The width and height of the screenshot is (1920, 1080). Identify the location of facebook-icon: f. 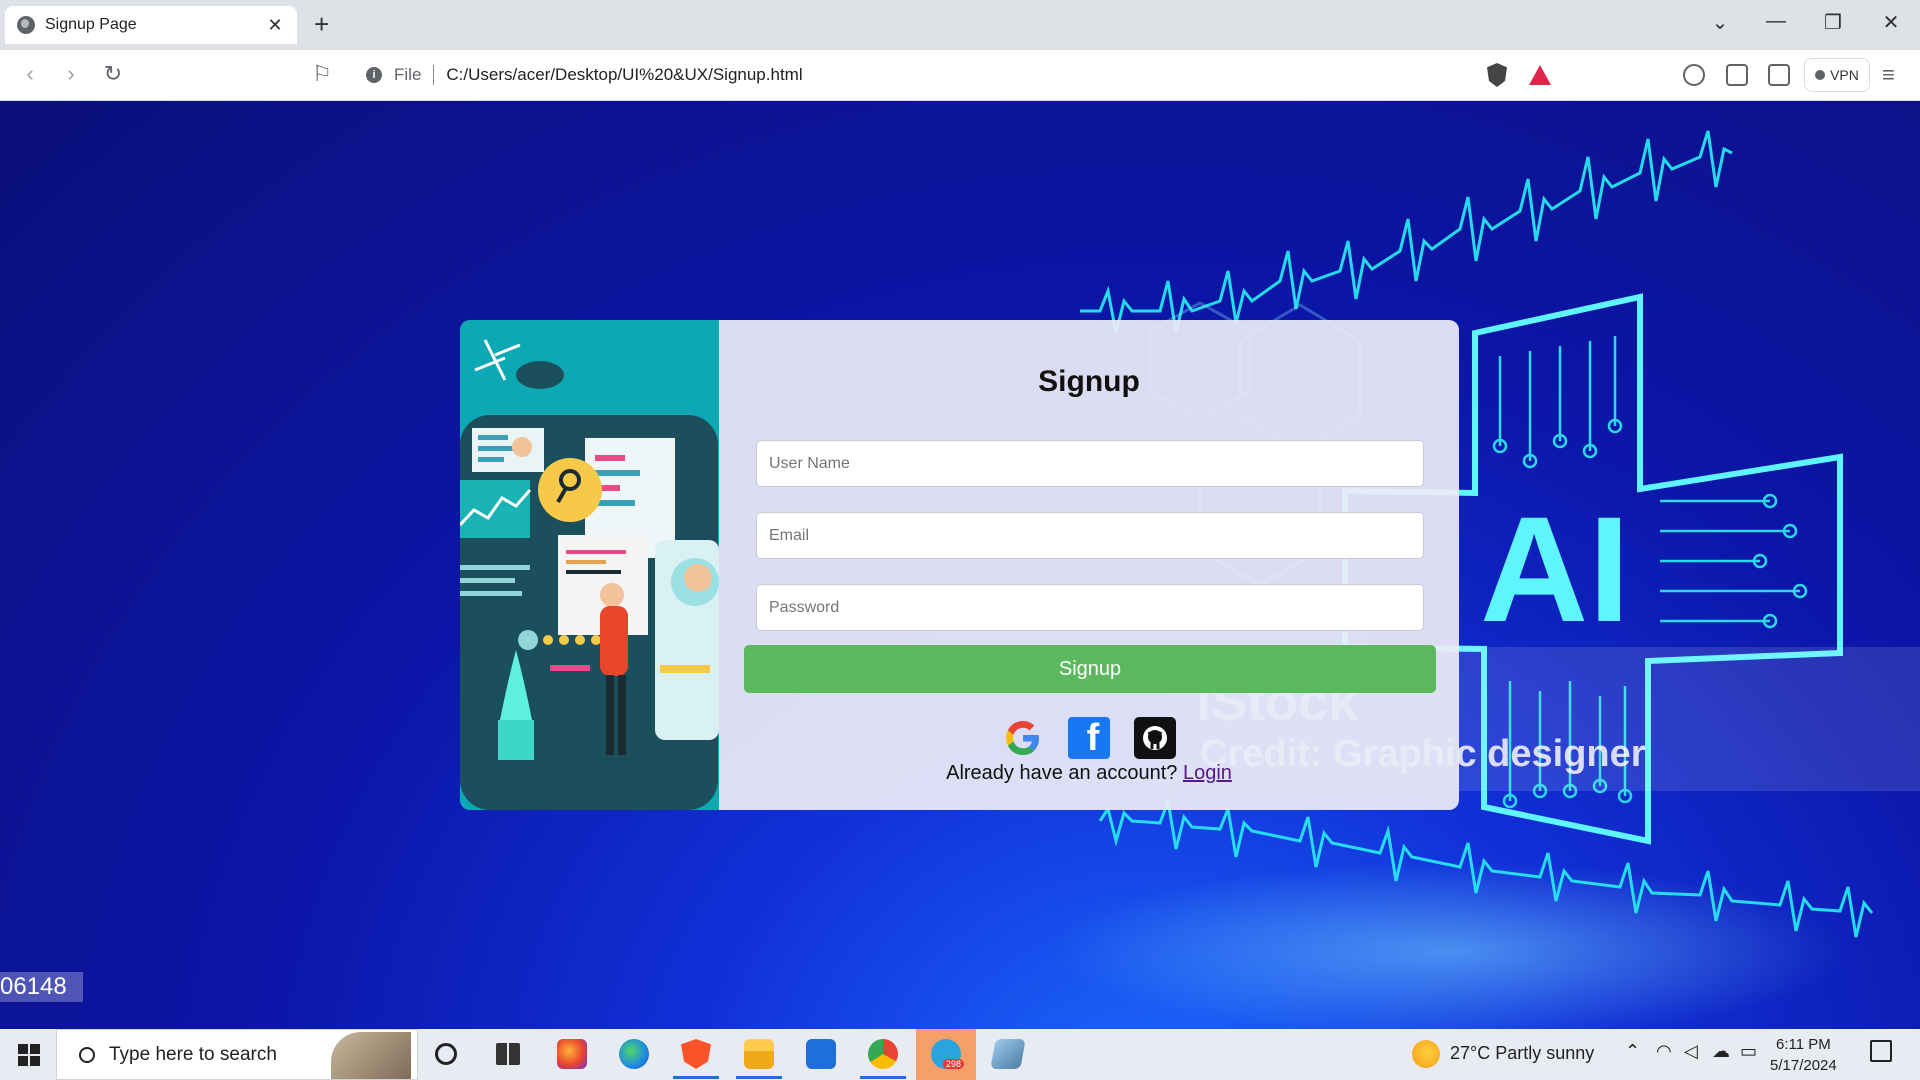
(1089, 738).